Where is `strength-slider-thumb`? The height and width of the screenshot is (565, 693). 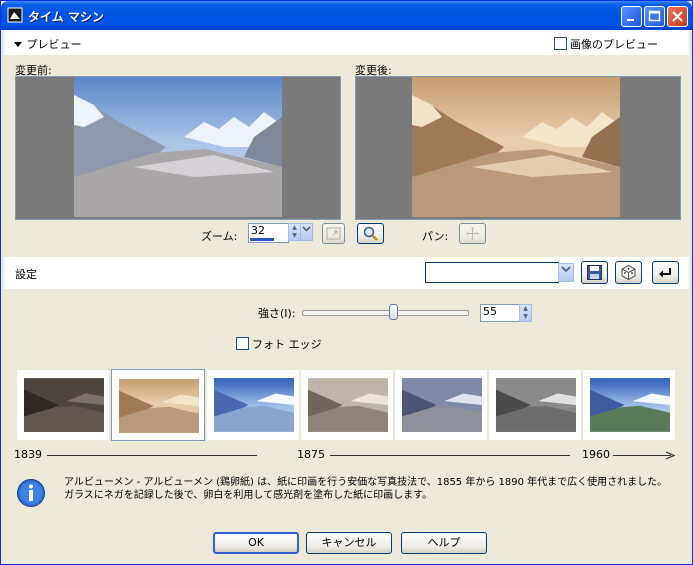 strength-slider-thumb is located at coordinates (393, 312).